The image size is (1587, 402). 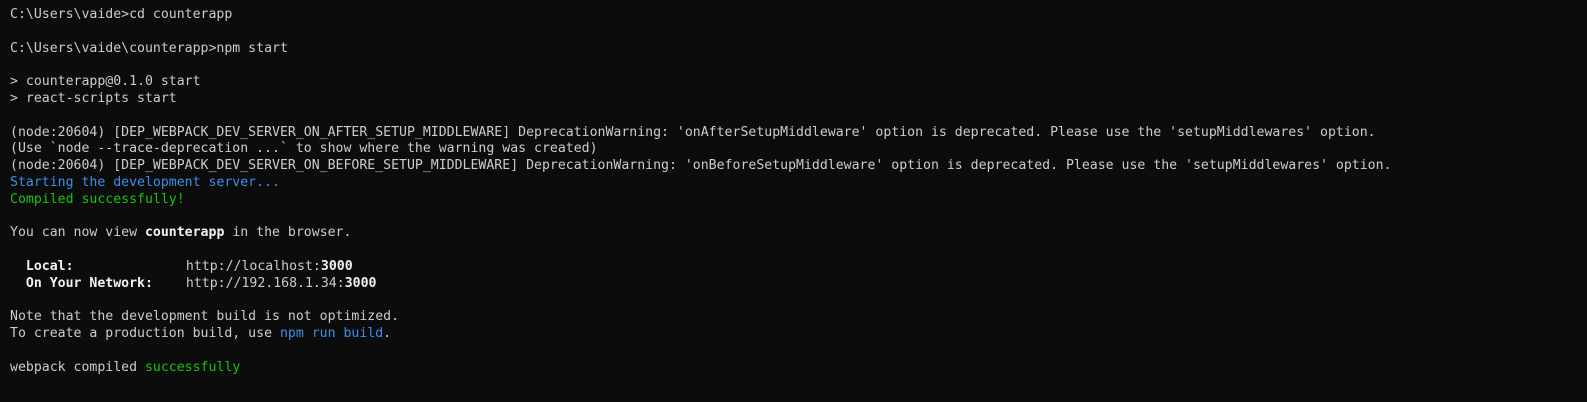 I want to click on build-command: npm run build, so click(x=331, y=334).